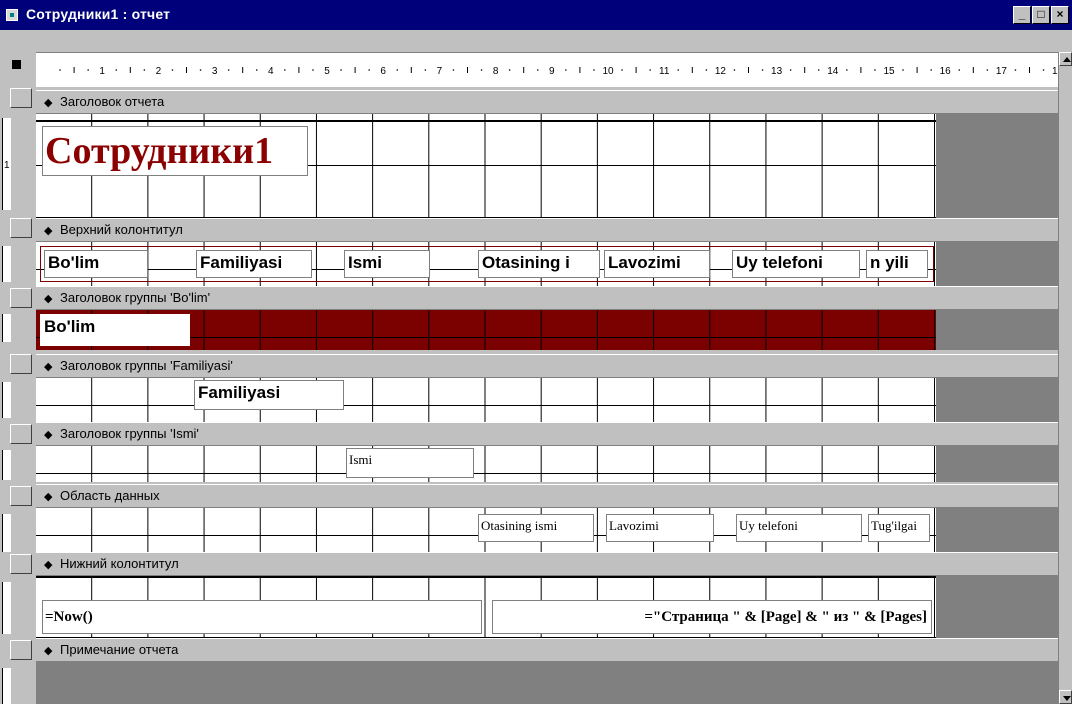 This screenshot has height=704, width=1072. I want to click on label-uy-telefoni: Uy telefoni, so click(796, 264).